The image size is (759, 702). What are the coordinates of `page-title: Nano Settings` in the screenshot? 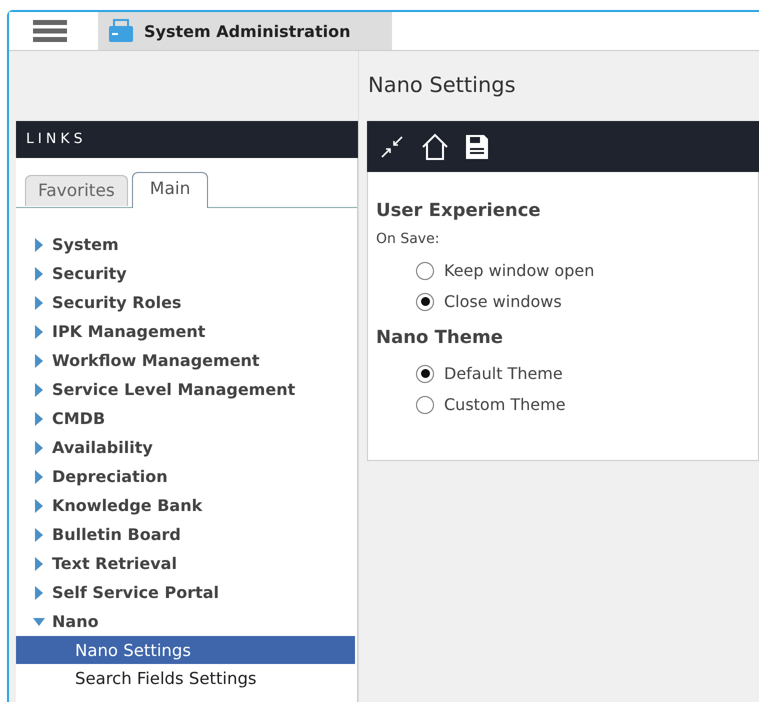 It's located at (442, 85).